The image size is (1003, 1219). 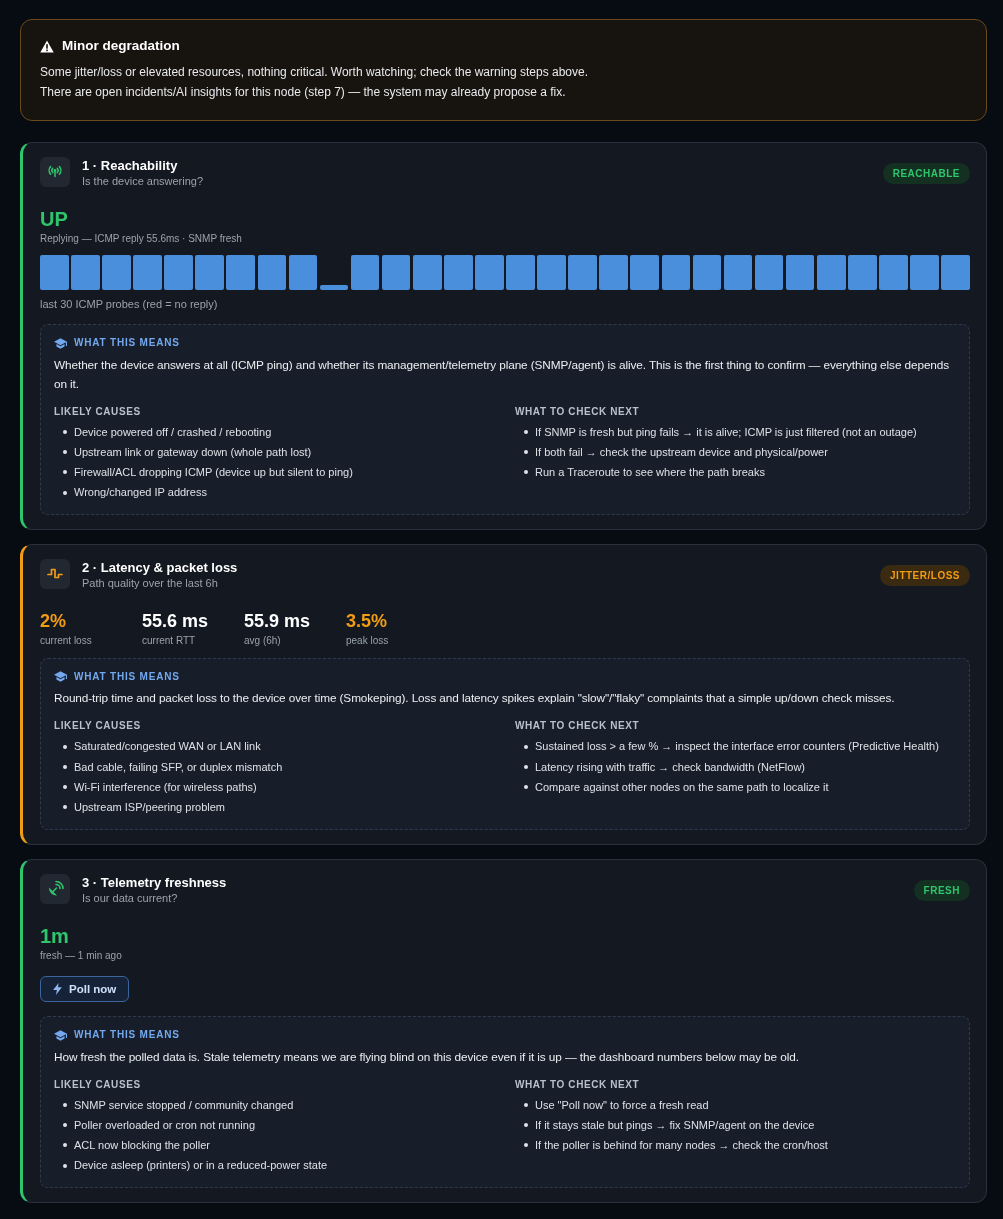 I want to click on list-item: Latency rising with traffic → check bandwidth (NetFlow), so click(x=670, y=767).